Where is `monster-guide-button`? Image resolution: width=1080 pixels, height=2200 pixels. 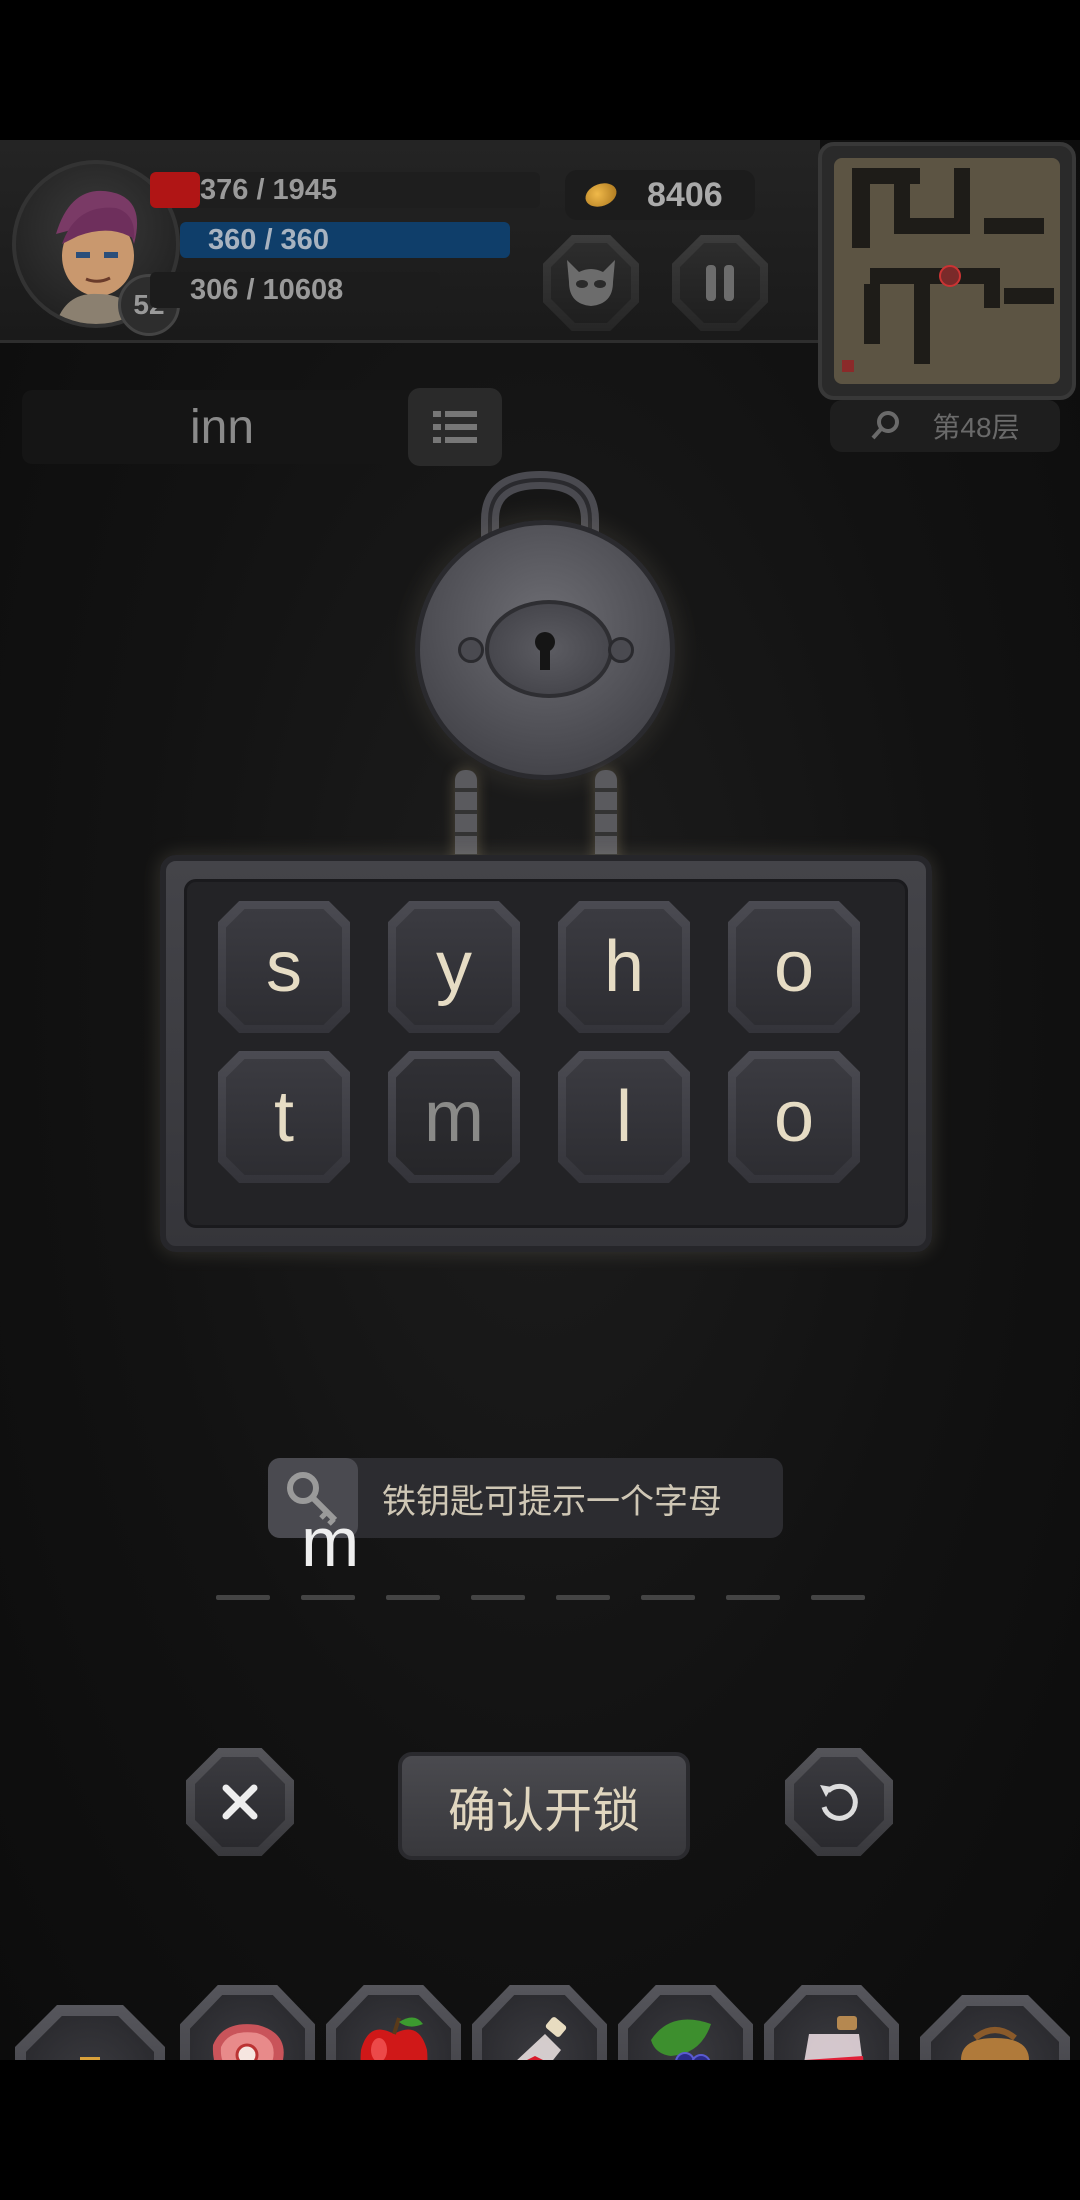
monster-guide-button is located at coordinates (591, 283).